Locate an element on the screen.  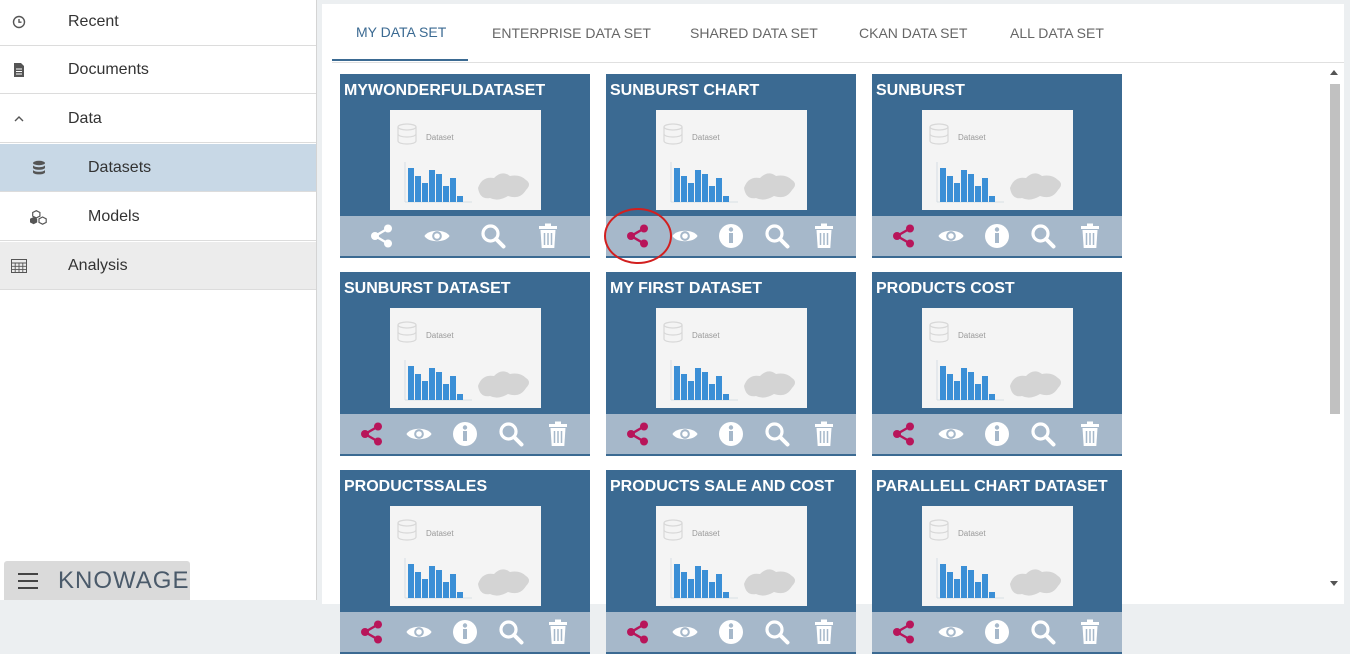
dataset-title: MYWONDERFULDATASET is located at coordinates (445, 90).